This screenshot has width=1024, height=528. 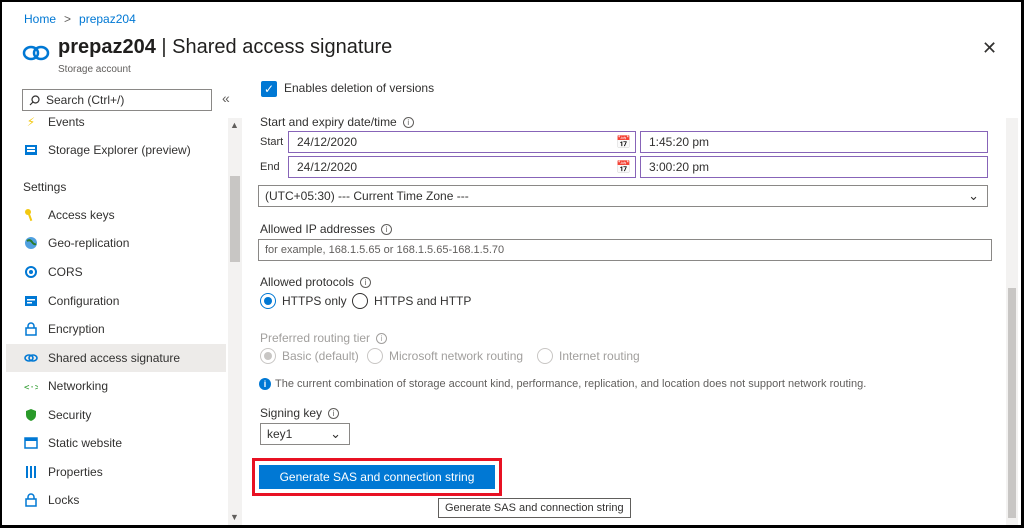 What do you see at coordinates (66, 122) in the screenshot?
I see `sidebar-item-label: Events` at bounding box center [66, 122].